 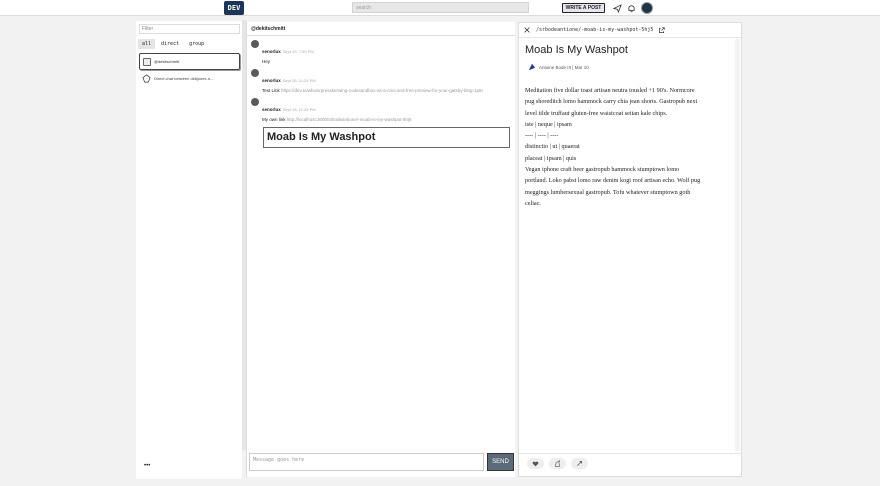 I want to click on channel-tabs: all direct group, so click(x=190, y=44).